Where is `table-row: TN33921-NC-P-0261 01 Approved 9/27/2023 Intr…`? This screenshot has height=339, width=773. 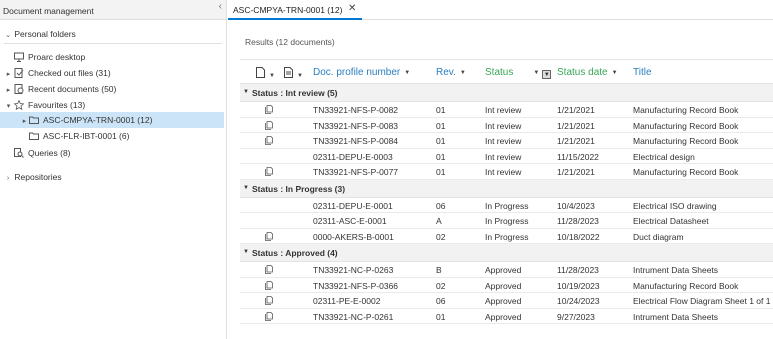 table-row: TN33921-NC-P-0261 01 Approved 9/27/2023 Intr… is located at coordinates (506, 316).